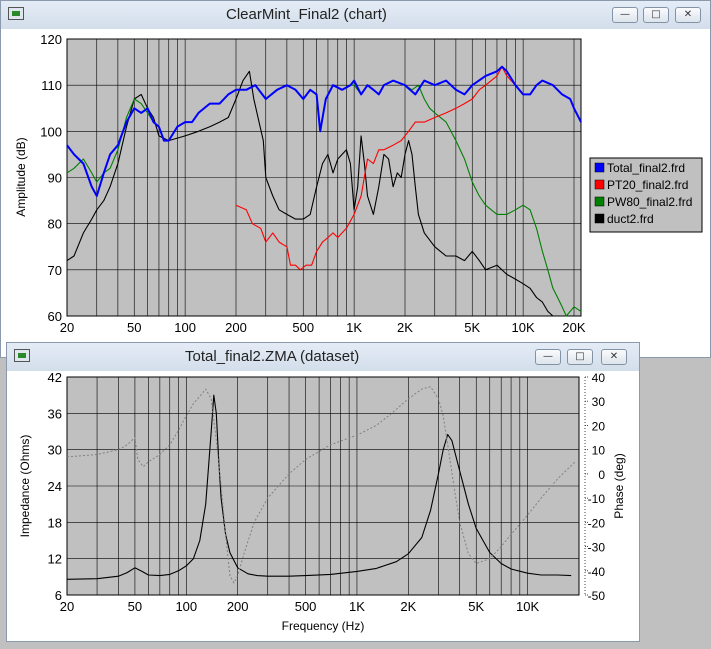 The width and height of the screenshot is (711, 649). Describe the element at coordinates (619, 485) in the screenshot. I see `y2-axis-label: Phase (deg)` at that location.